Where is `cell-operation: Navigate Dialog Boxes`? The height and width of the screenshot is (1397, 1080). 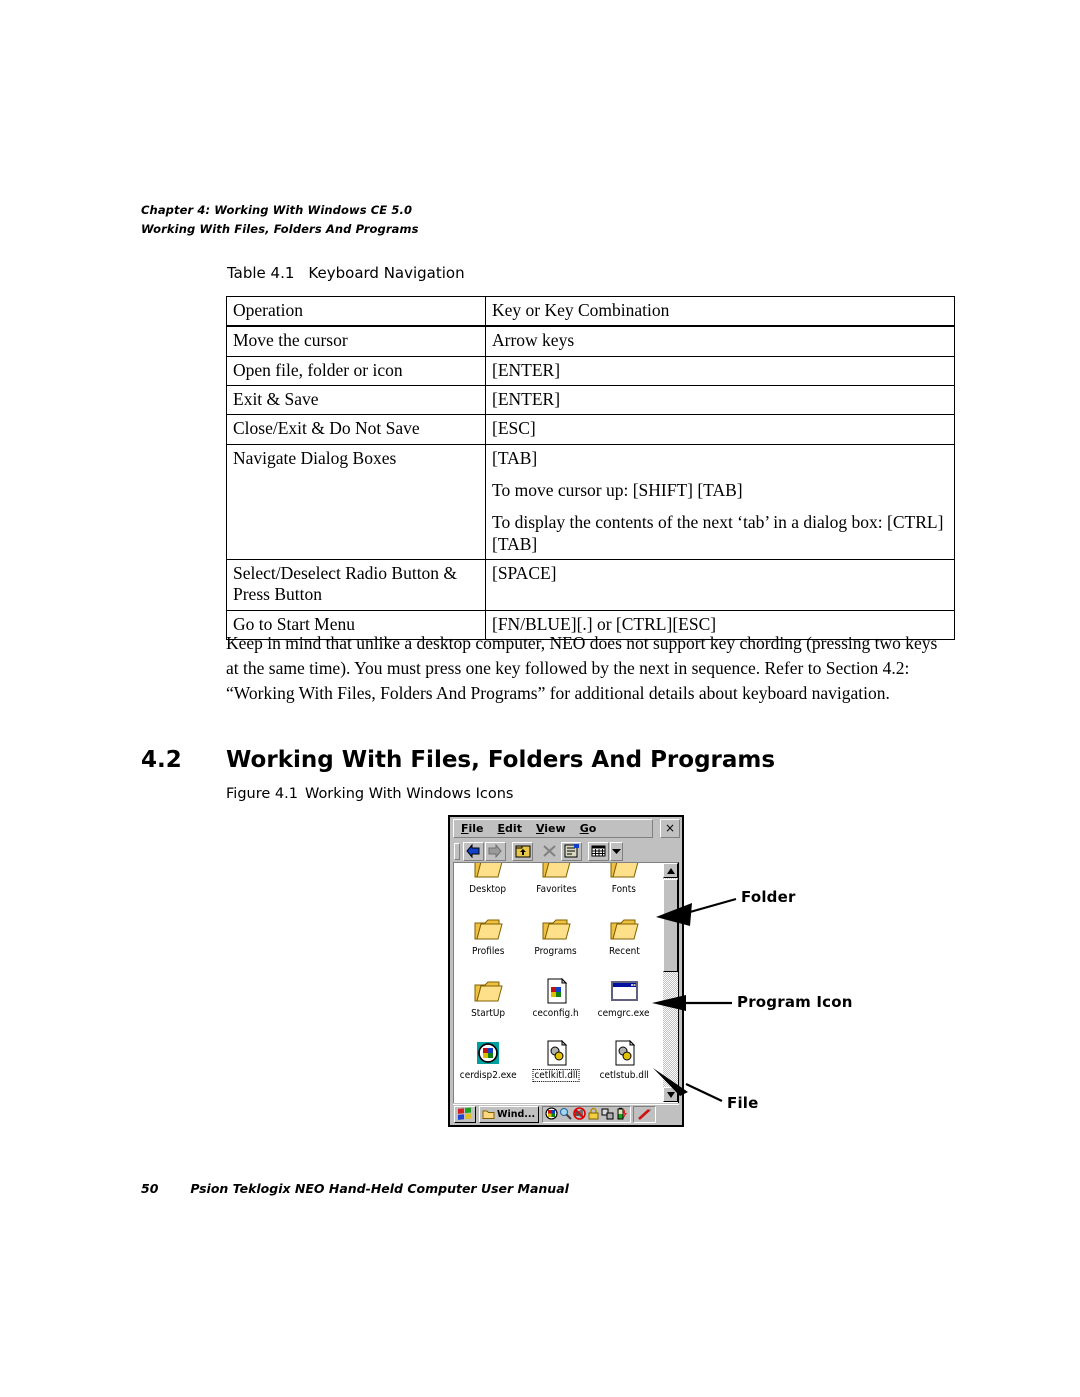 cell-operation: Navigate Dialog Boxes is located at coordinates (356, 458).